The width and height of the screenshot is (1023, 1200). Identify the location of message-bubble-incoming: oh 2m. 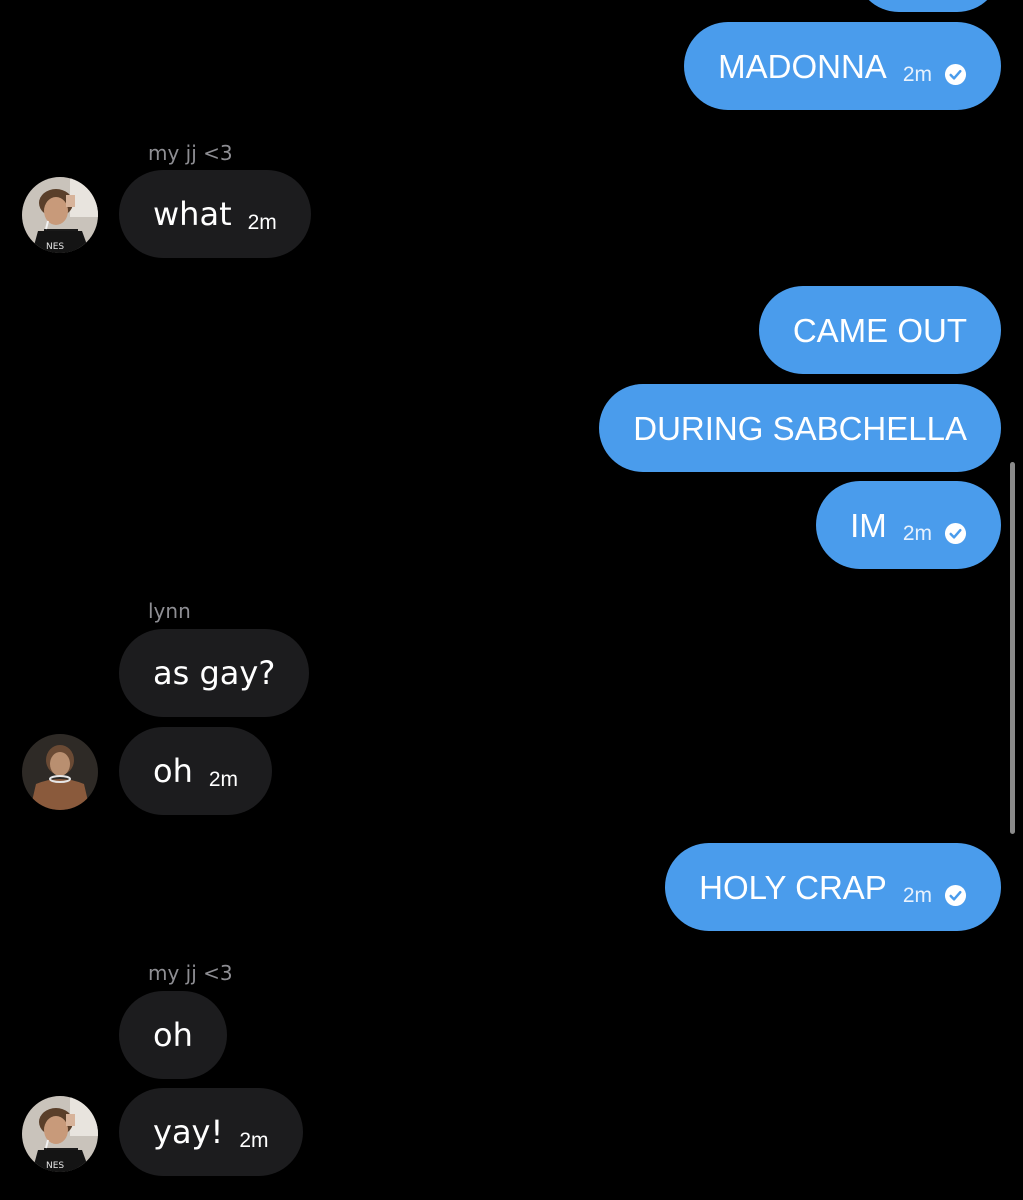
(196, 771).